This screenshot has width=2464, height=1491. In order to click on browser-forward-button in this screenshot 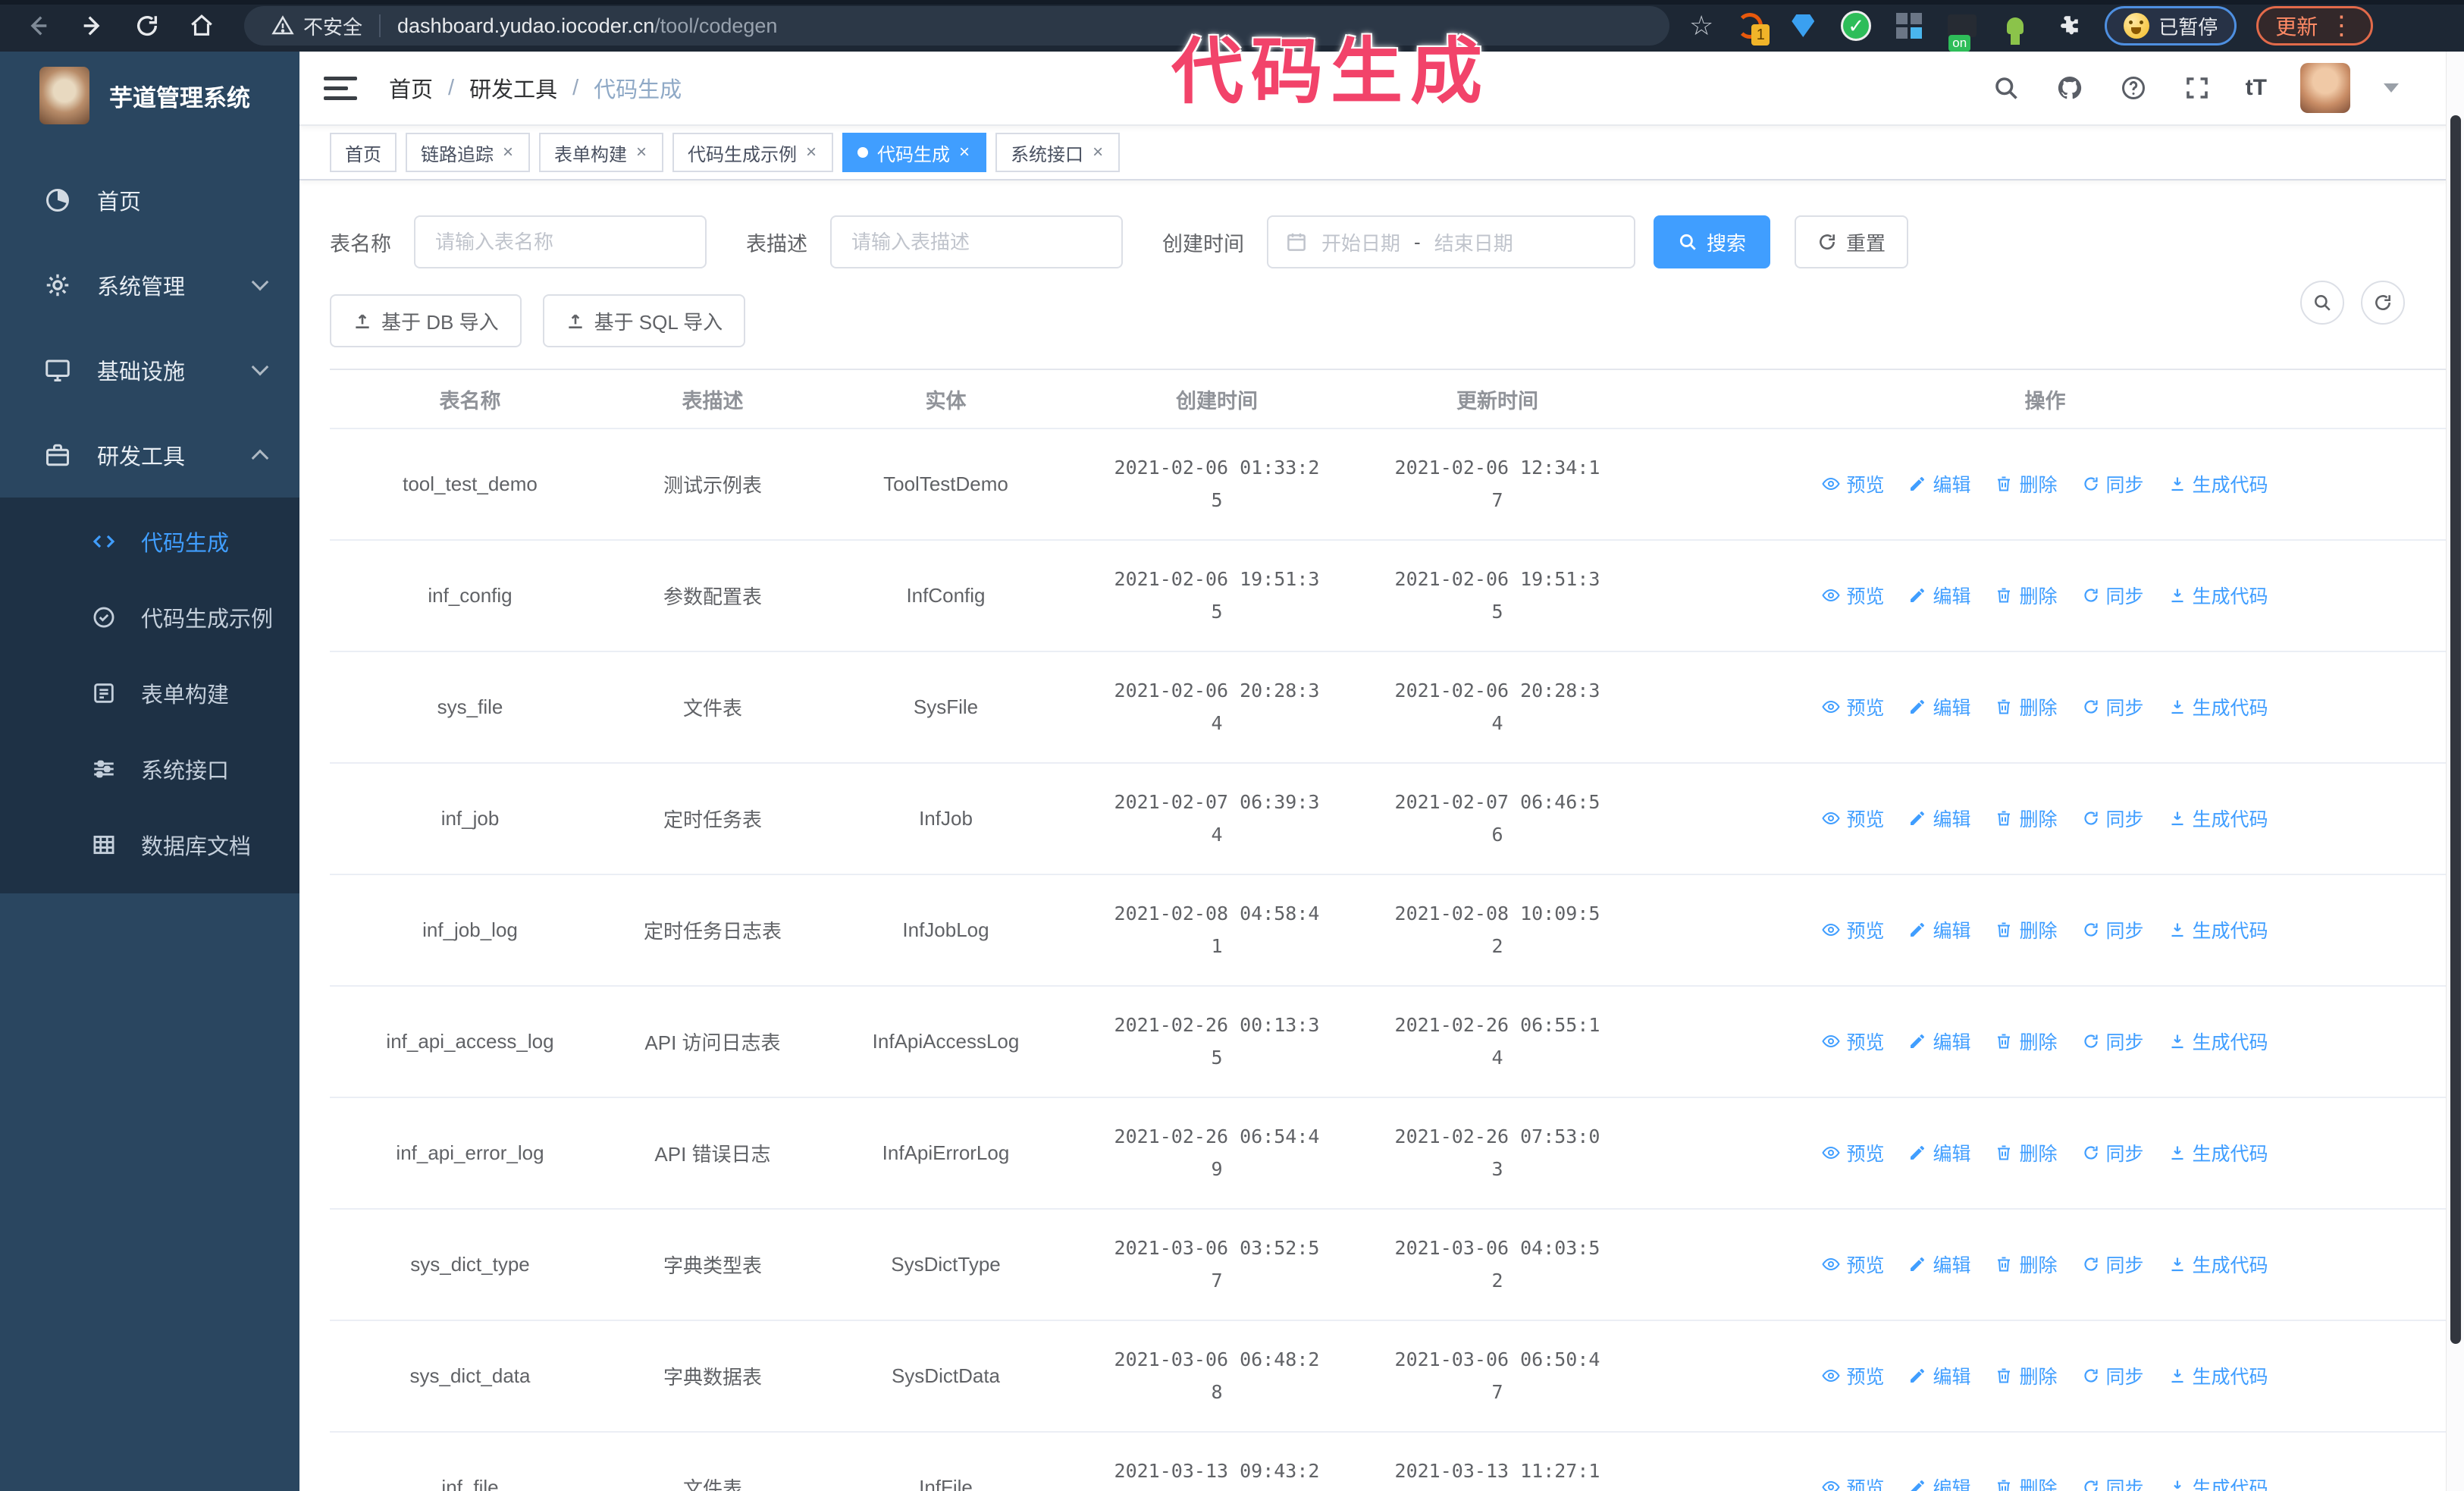, I will do `click(93, 25)`.